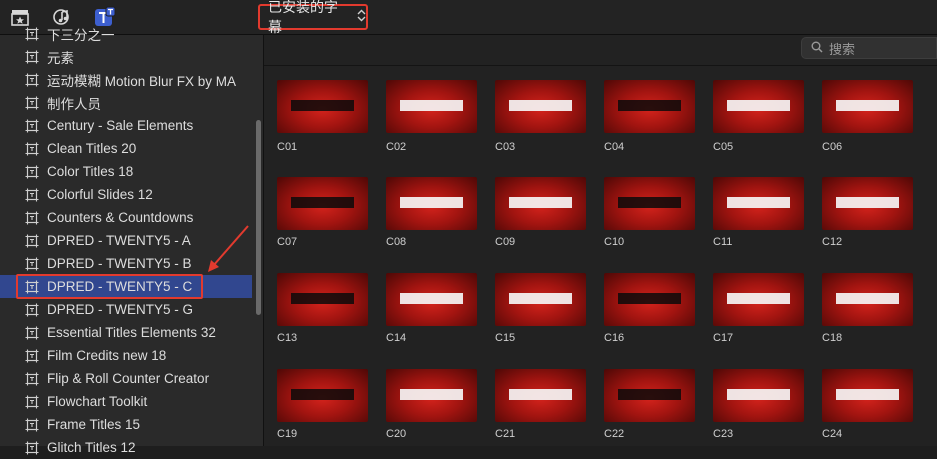 Image resolution: width=937 pixels, height=459 pixels. Describe the element at coordinates (228, 248) in the screenshot. I see `red-arrow-annotation` at that location.